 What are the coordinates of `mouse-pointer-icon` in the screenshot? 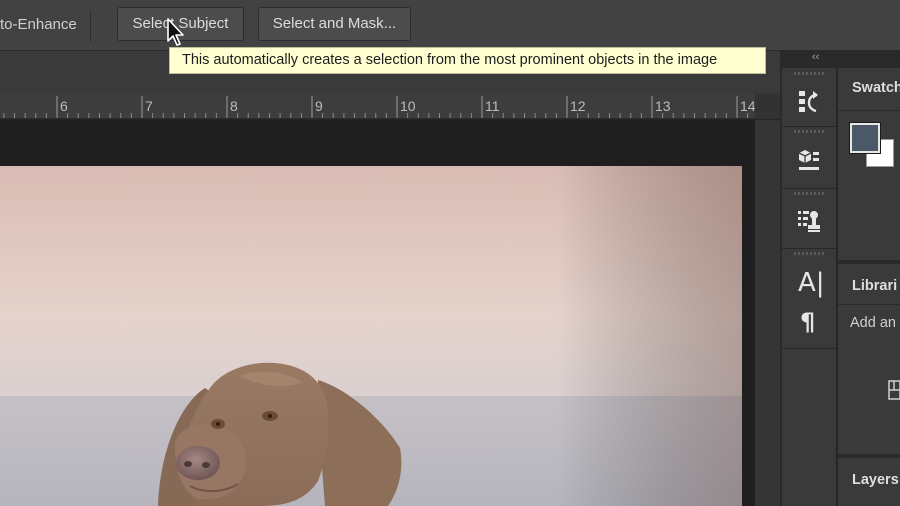 It's located at (175, 32).